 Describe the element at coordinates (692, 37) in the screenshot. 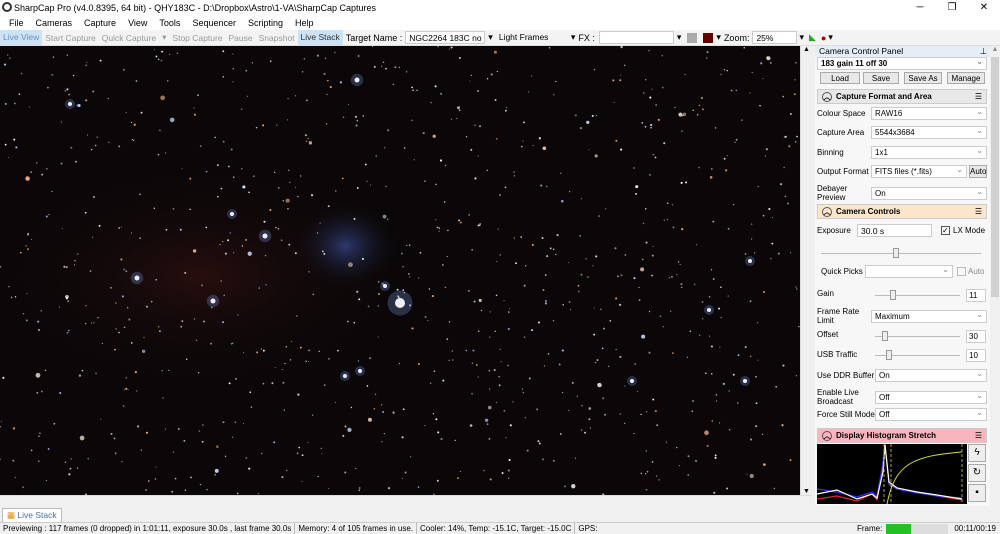

I see `grey-square-icon` at that location.